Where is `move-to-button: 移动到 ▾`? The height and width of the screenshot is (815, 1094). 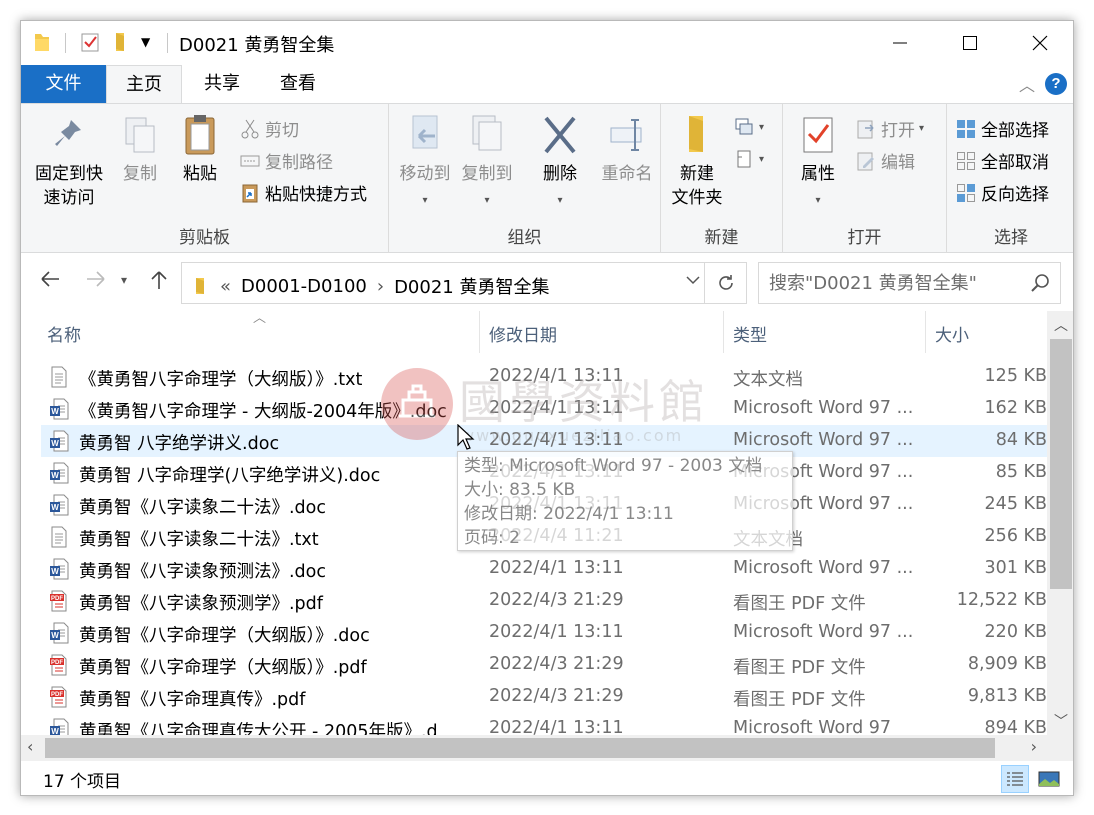 move-to-button: 移动到 ▾ is located at coordinates (425, 162).